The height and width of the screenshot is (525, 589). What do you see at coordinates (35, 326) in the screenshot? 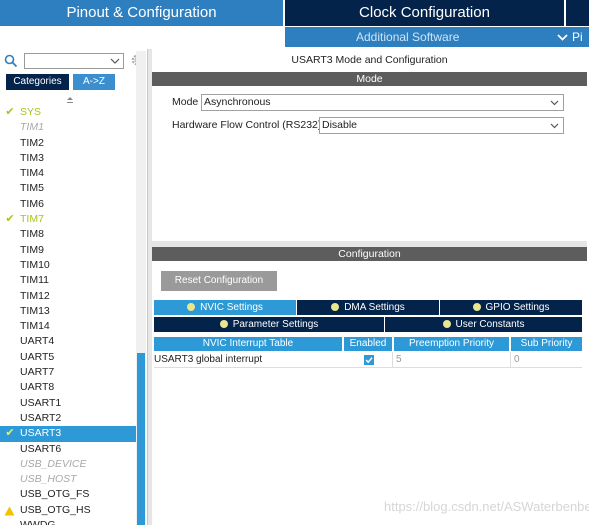
I see `list-item-label: TIM14` at bounding box center [35, 326].